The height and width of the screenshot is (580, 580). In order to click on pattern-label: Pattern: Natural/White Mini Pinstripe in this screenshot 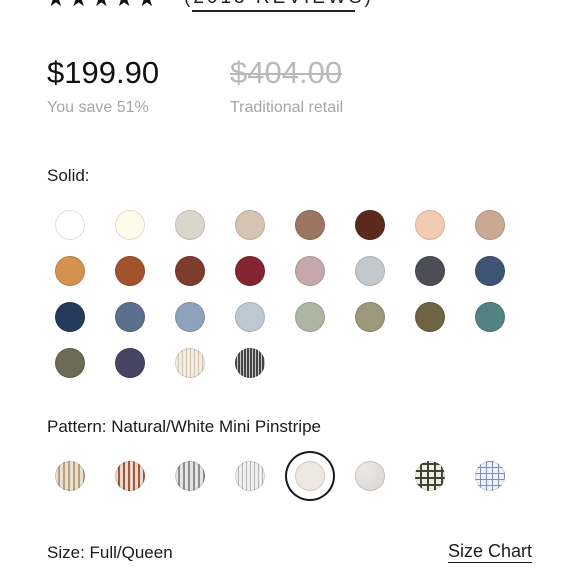, I will do `click(184, 426)`.